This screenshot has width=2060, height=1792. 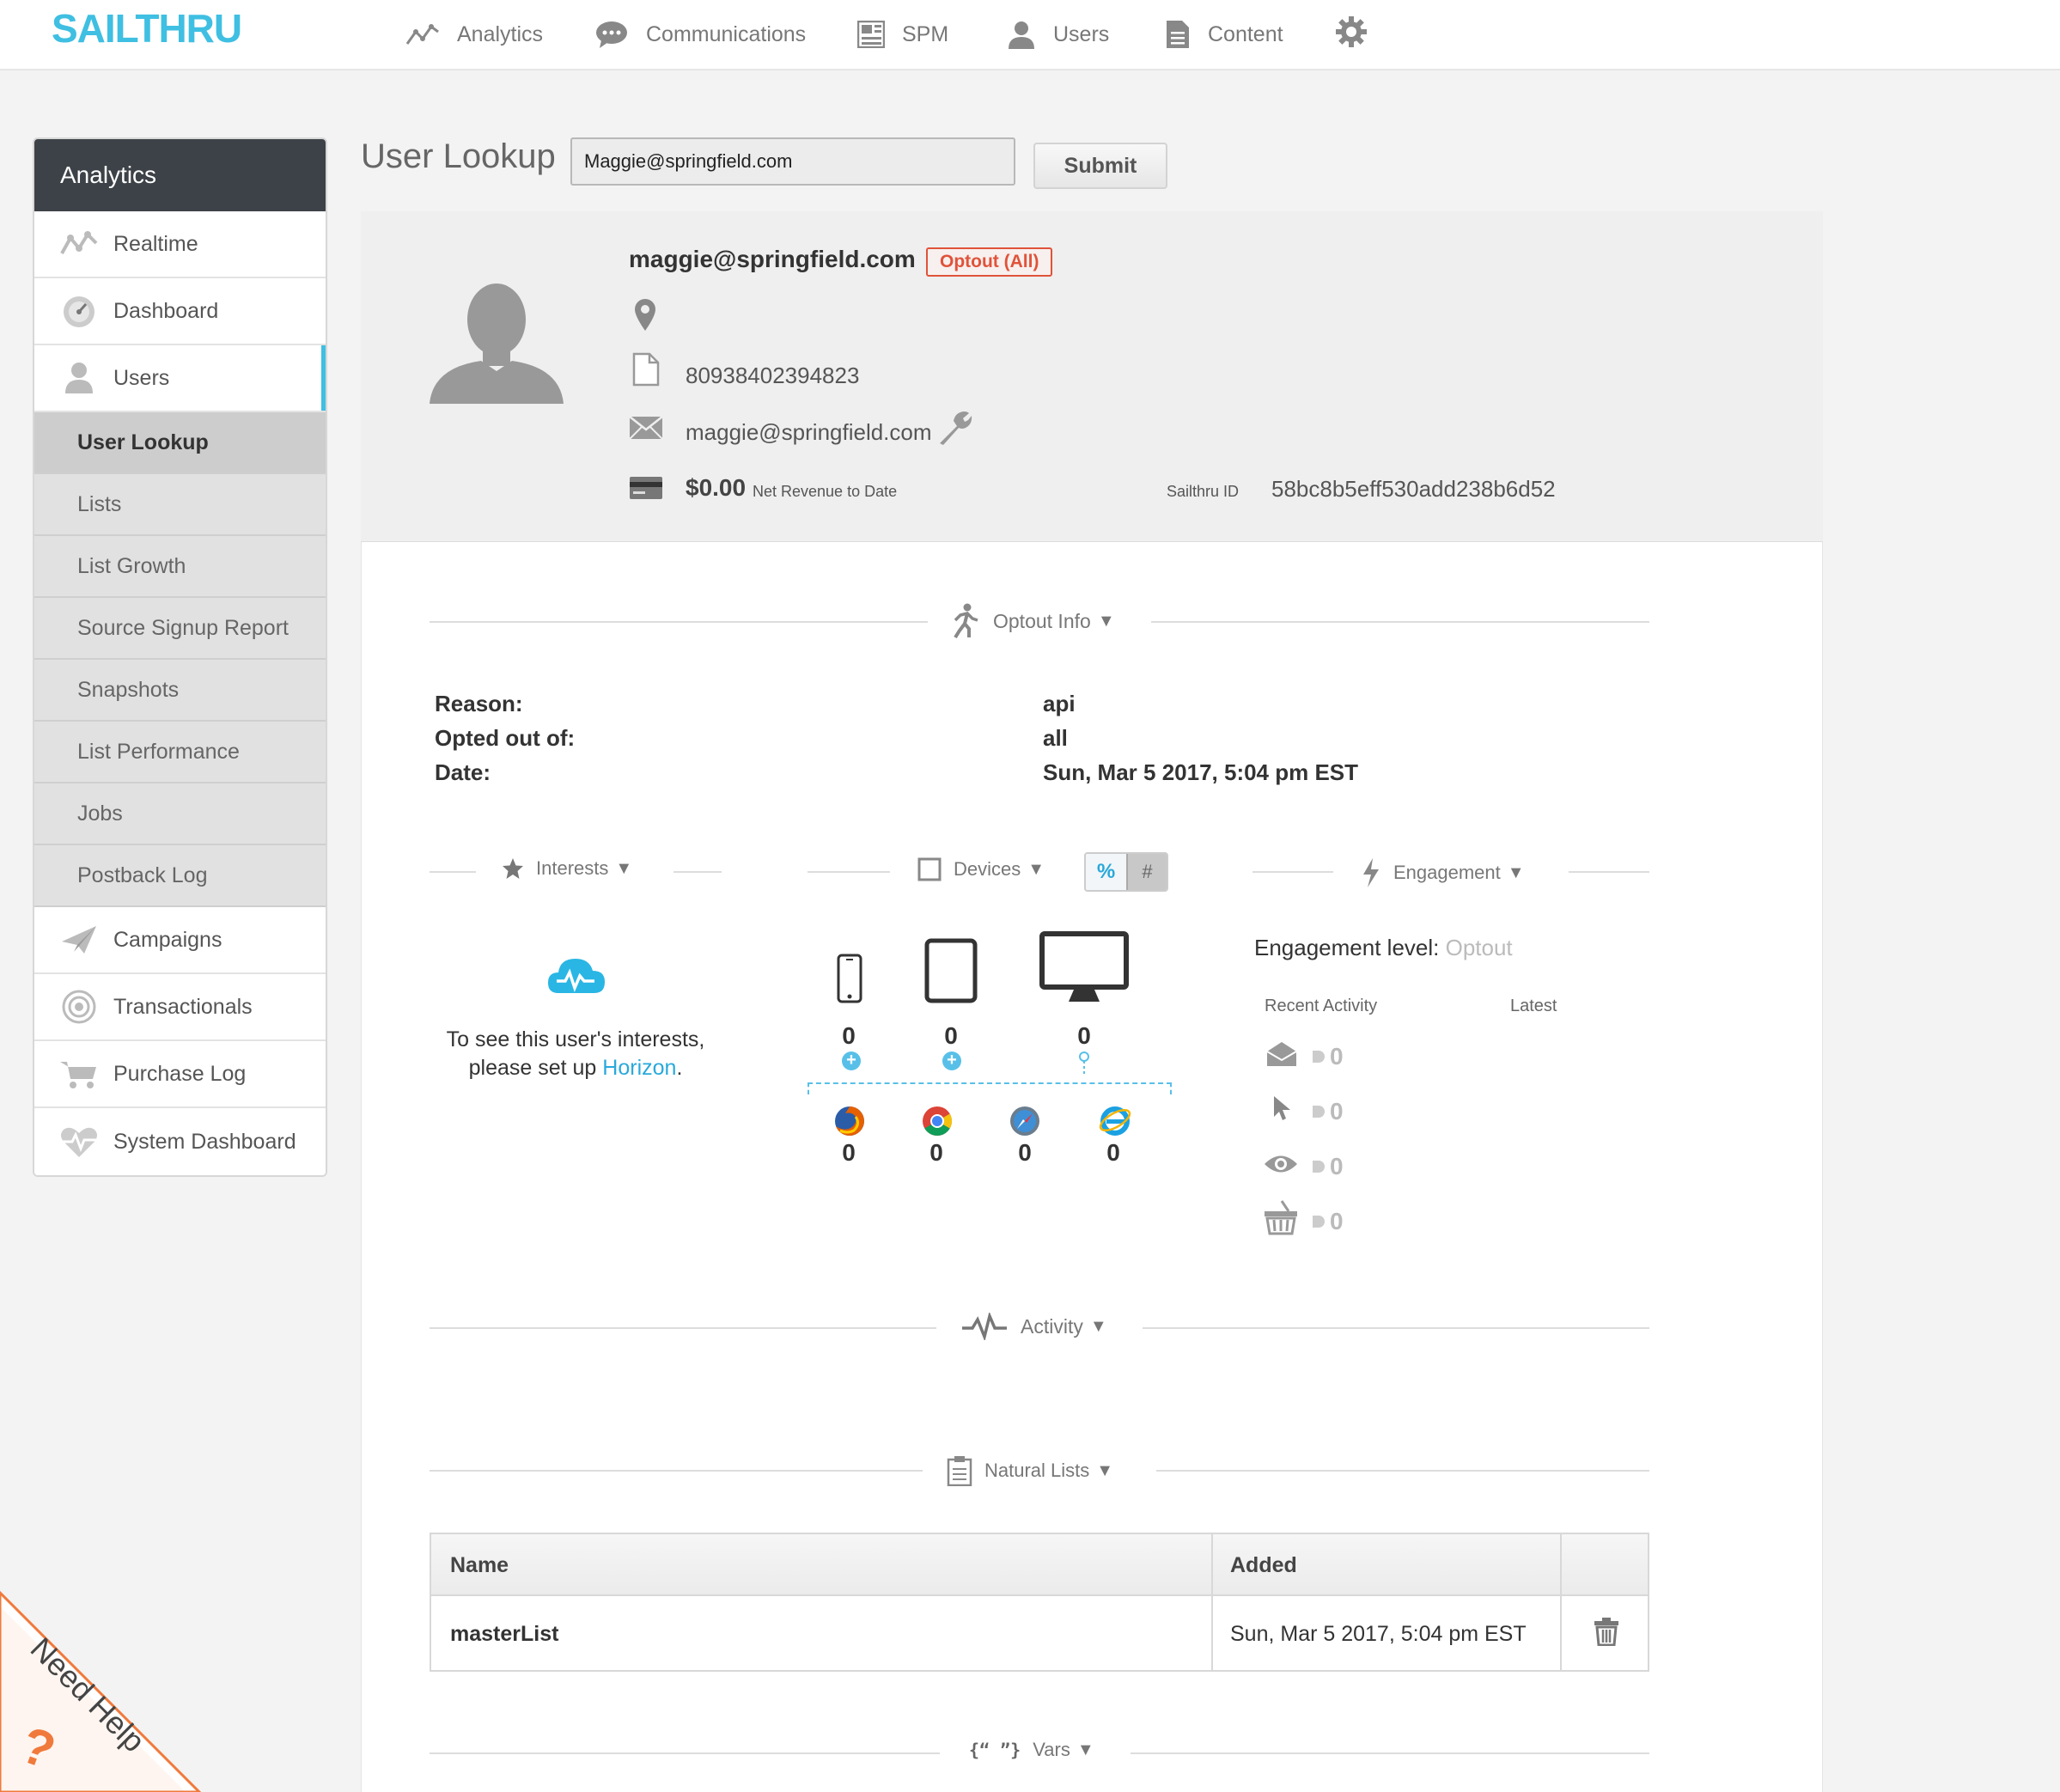 I want to click on horizon-cloud-icon, so click(x=576, y=974).